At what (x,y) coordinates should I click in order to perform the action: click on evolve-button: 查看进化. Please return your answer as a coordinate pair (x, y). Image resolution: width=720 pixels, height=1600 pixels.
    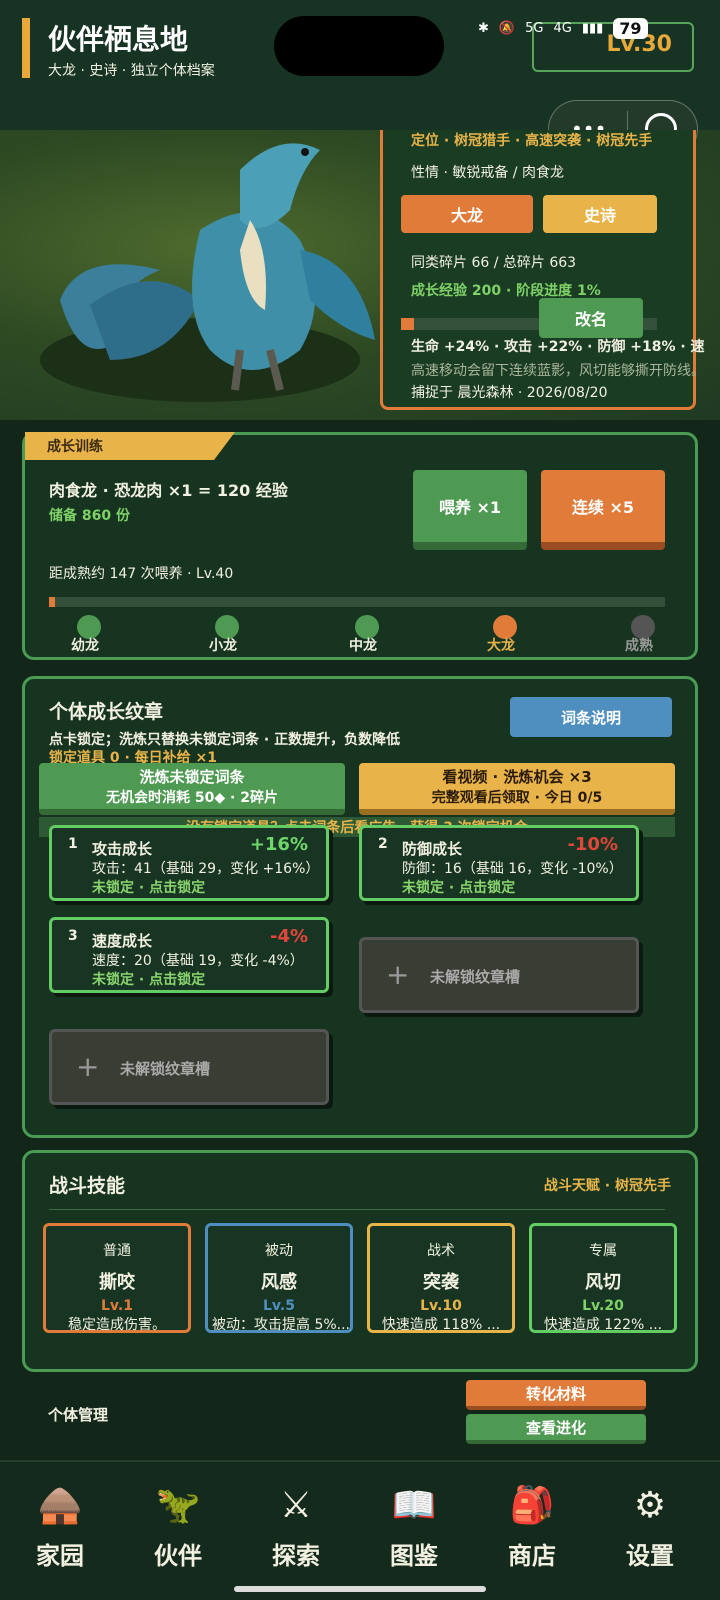
    Looking at the image, I should click on (556, 1429).